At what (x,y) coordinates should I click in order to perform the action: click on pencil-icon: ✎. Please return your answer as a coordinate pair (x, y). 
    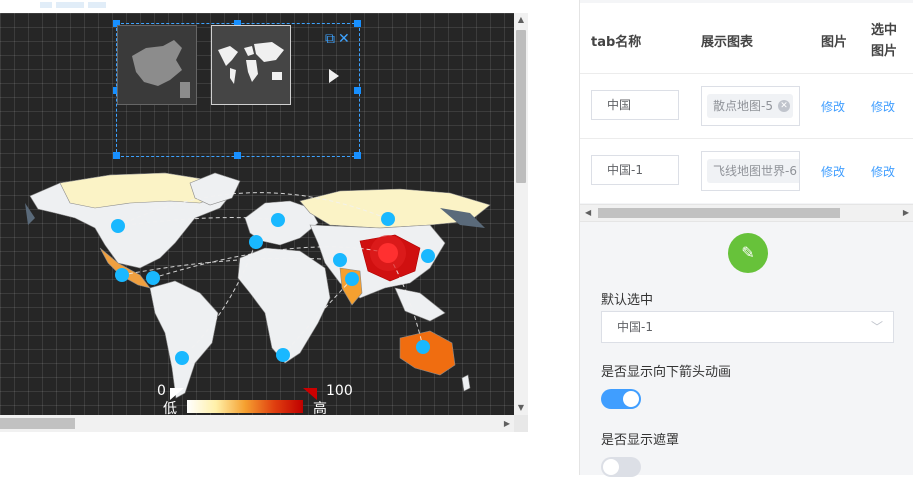
    Looking at the image, I should click on (748, 252).